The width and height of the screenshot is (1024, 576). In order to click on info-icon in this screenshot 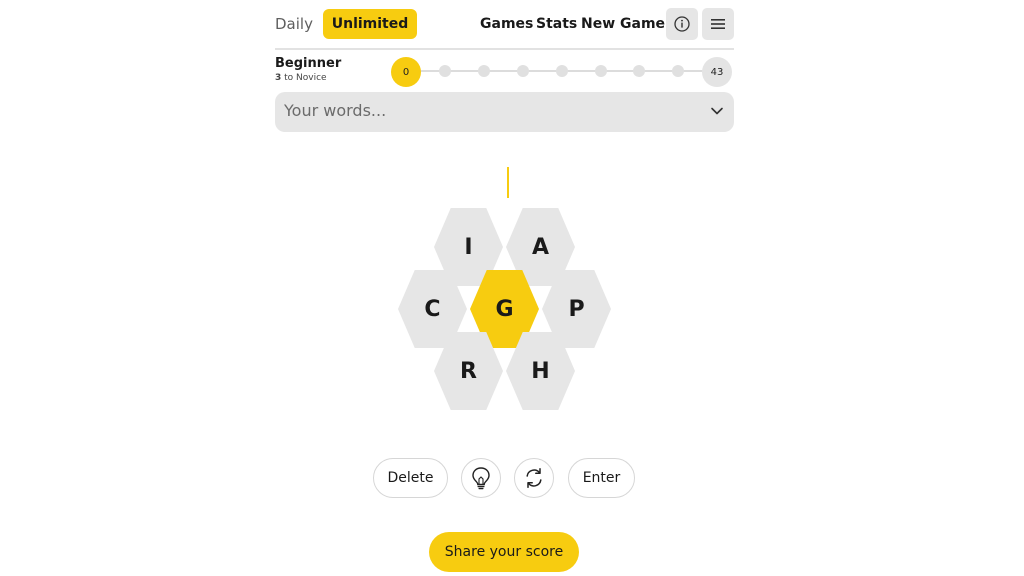, I will do `click(682, 24)`.